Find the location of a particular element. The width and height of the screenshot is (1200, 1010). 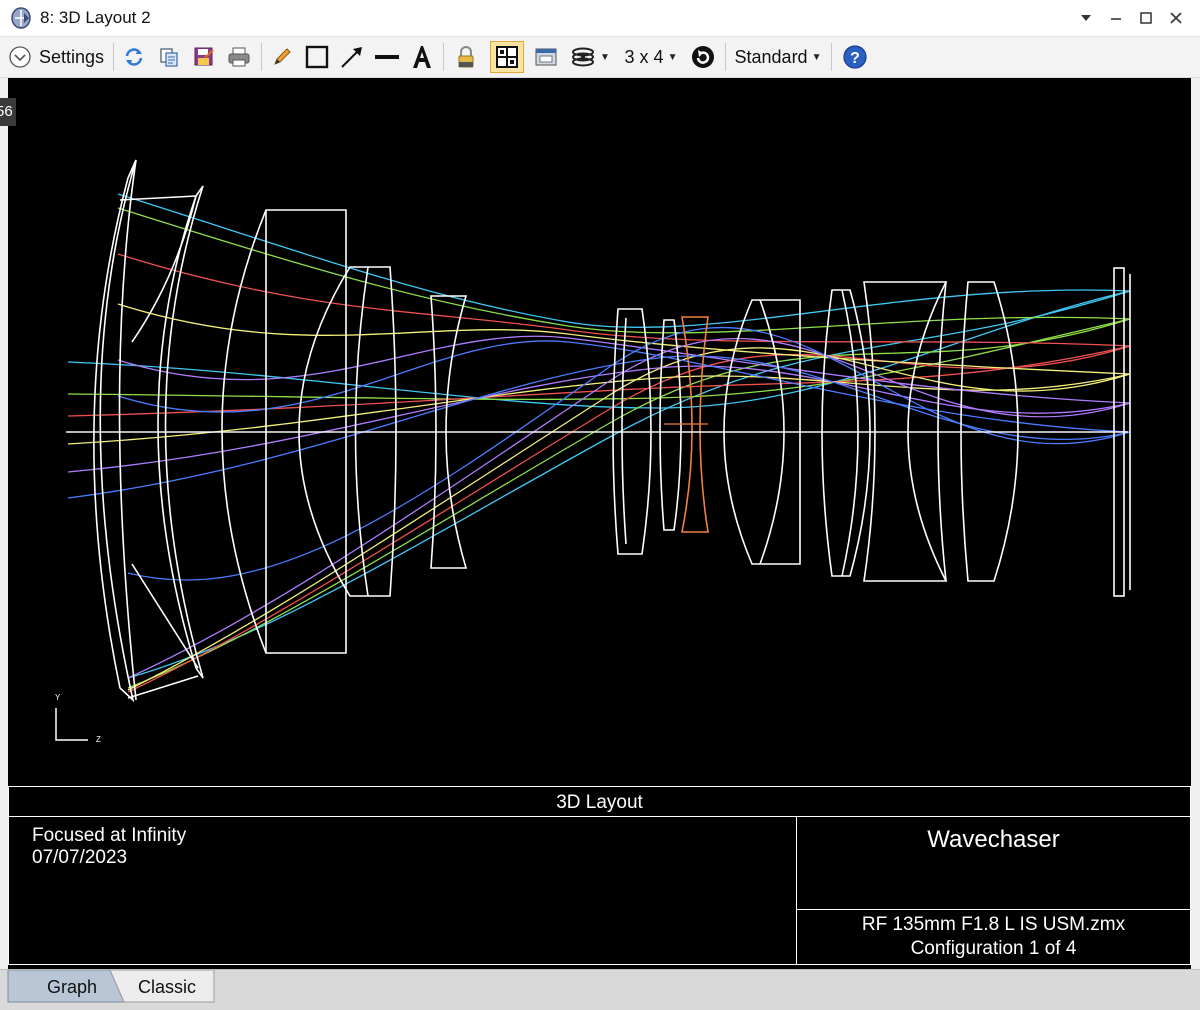

chevron-down-icon is located at coordinates (1086, 18).